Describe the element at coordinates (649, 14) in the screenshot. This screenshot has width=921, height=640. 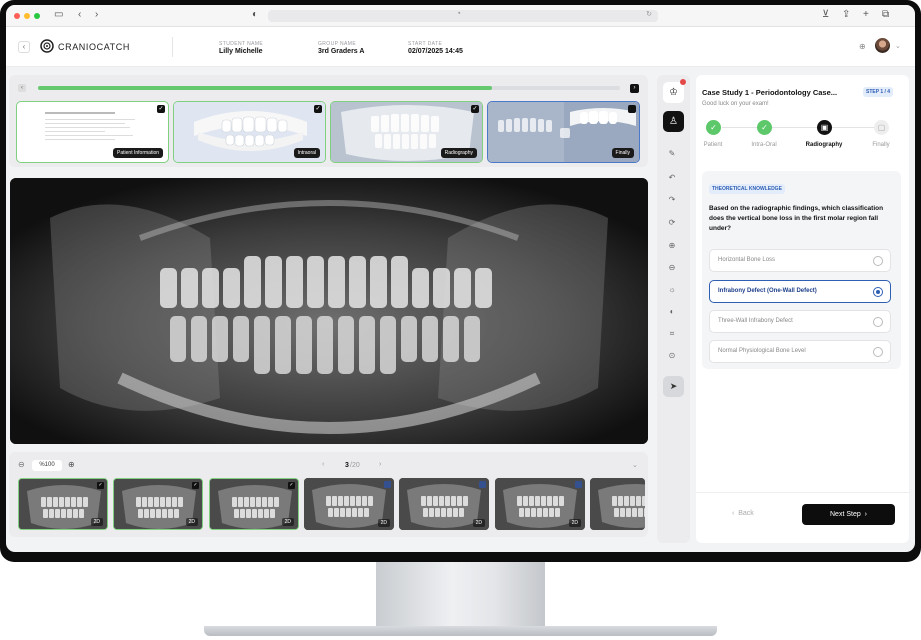
I see `reload-icon: ↻` at that location.